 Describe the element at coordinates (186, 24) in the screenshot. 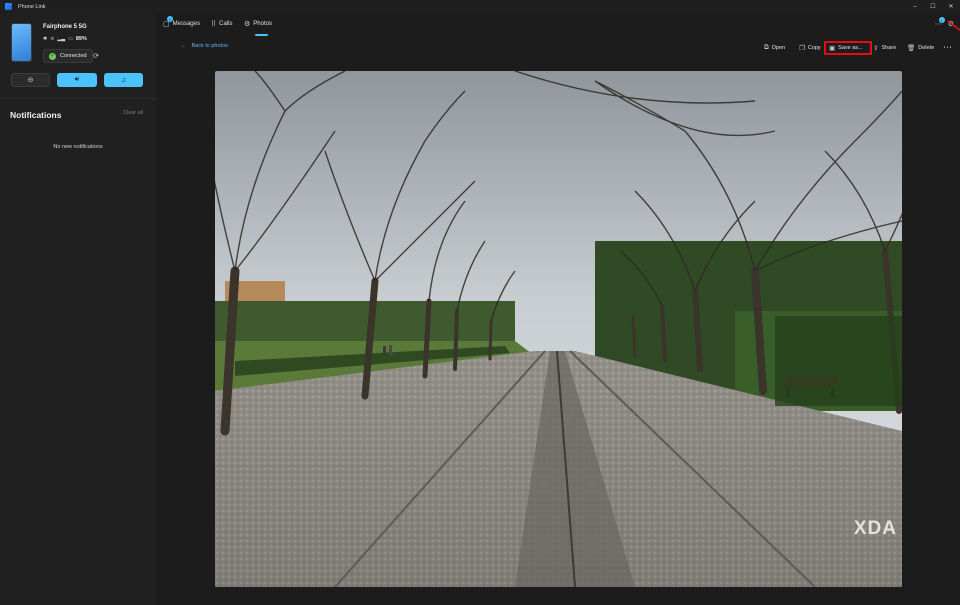

I see `tab-messages-label: Messages` at that location.